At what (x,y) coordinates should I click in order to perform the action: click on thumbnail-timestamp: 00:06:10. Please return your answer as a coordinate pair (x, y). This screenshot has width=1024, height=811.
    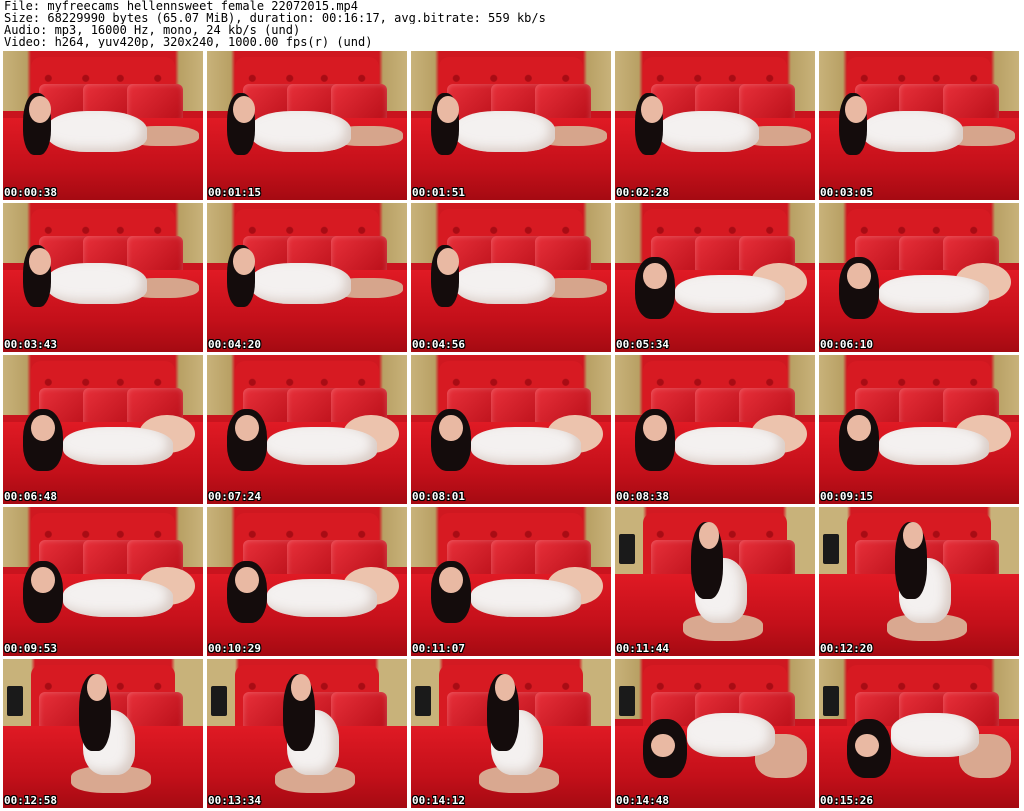
    Looking at the image, I should click on (846, 344).